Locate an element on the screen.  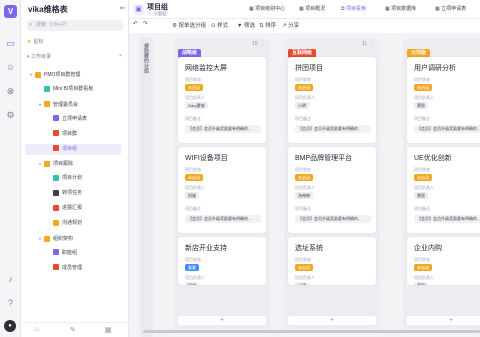
search-input: ⌕ 搜索（Ctrl+P） is located at coordinates (75, 25).